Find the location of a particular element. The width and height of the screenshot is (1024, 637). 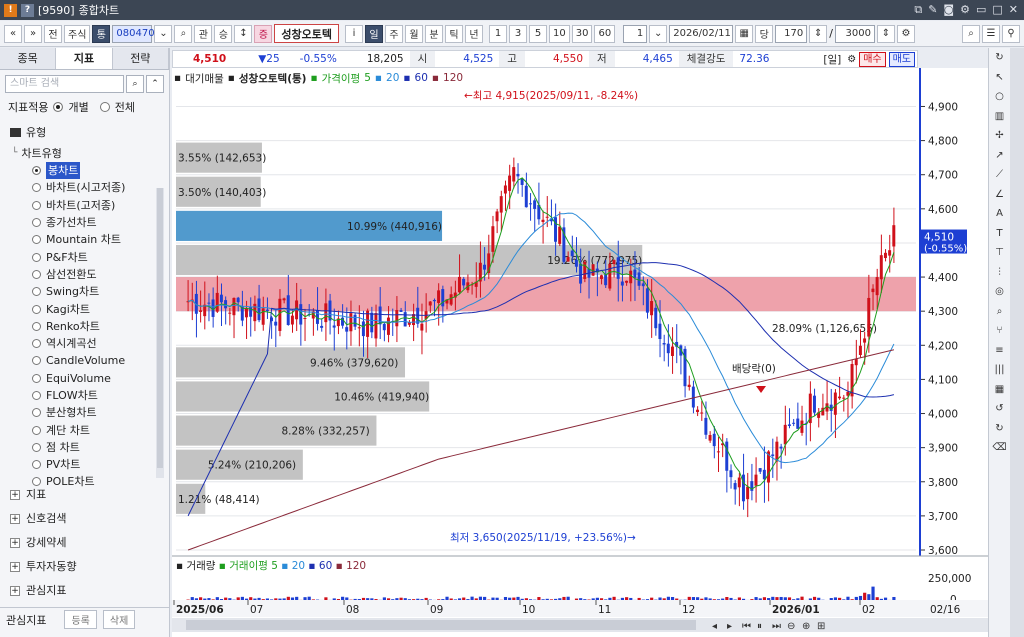

text-icon: T is located at coordinates (999, 234).